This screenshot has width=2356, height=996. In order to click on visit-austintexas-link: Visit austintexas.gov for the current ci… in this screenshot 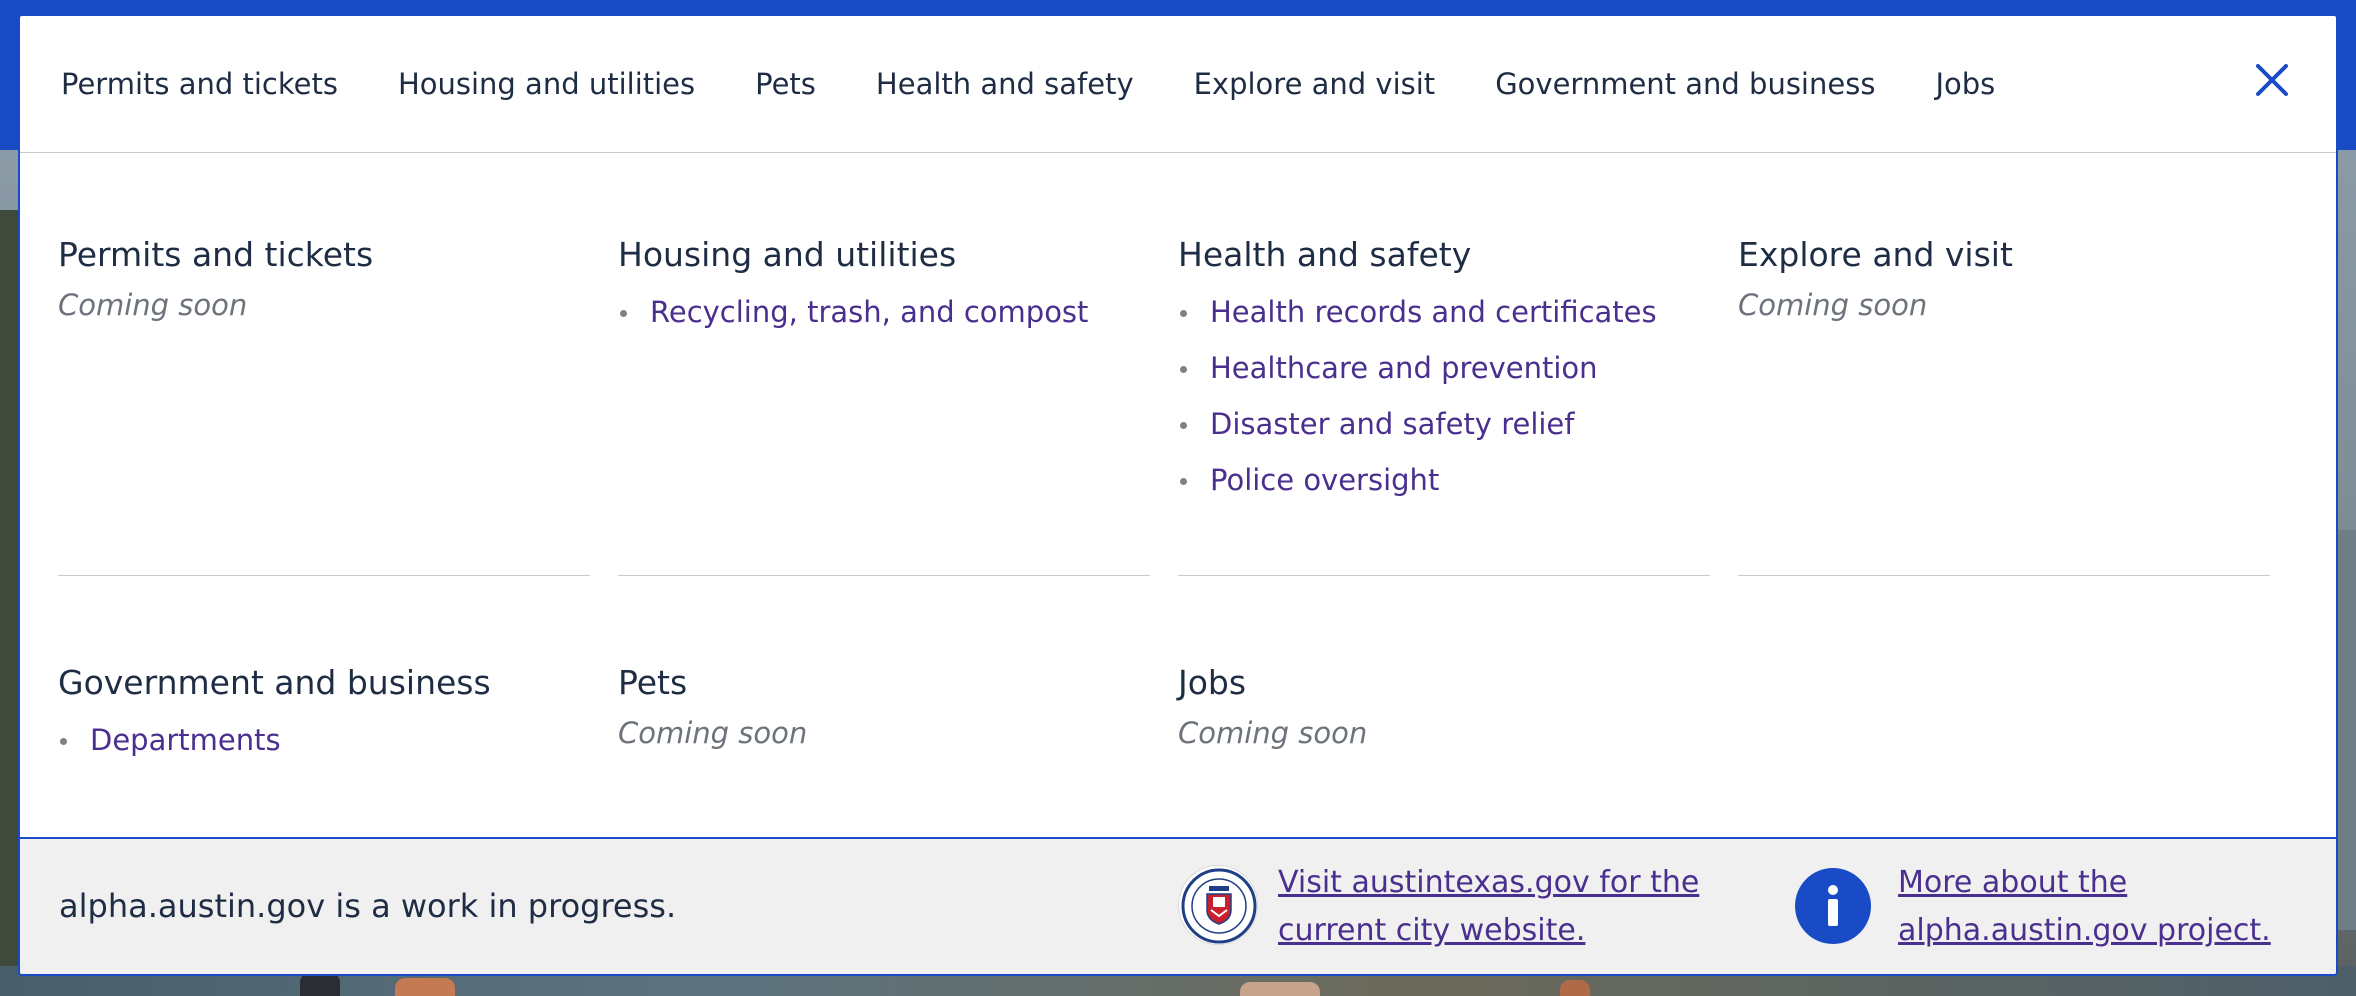, I will do `click(1538, 907)`.